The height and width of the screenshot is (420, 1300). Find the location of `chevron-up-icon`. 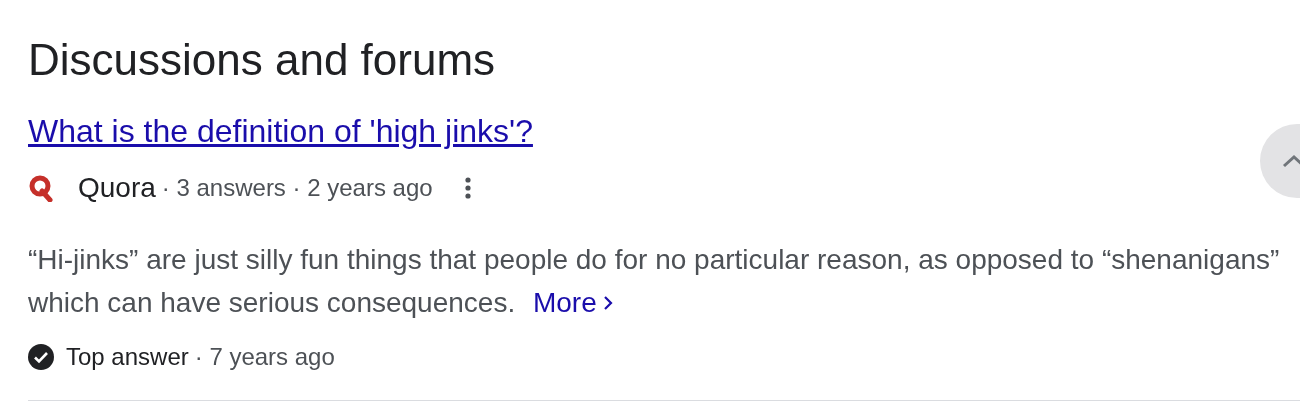

chevron-up-icon is located at coordinates (1291, 161).